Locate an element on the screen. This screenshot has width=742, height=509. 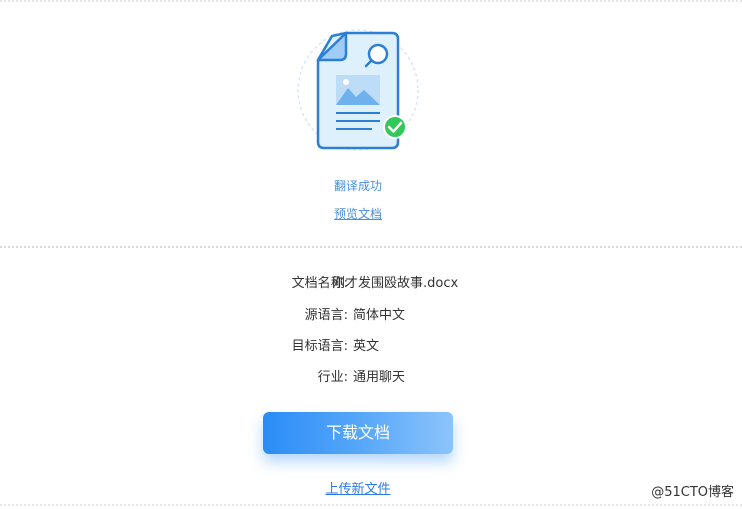
target-language-label: 目标语言: is located at coordinates (319, 346).